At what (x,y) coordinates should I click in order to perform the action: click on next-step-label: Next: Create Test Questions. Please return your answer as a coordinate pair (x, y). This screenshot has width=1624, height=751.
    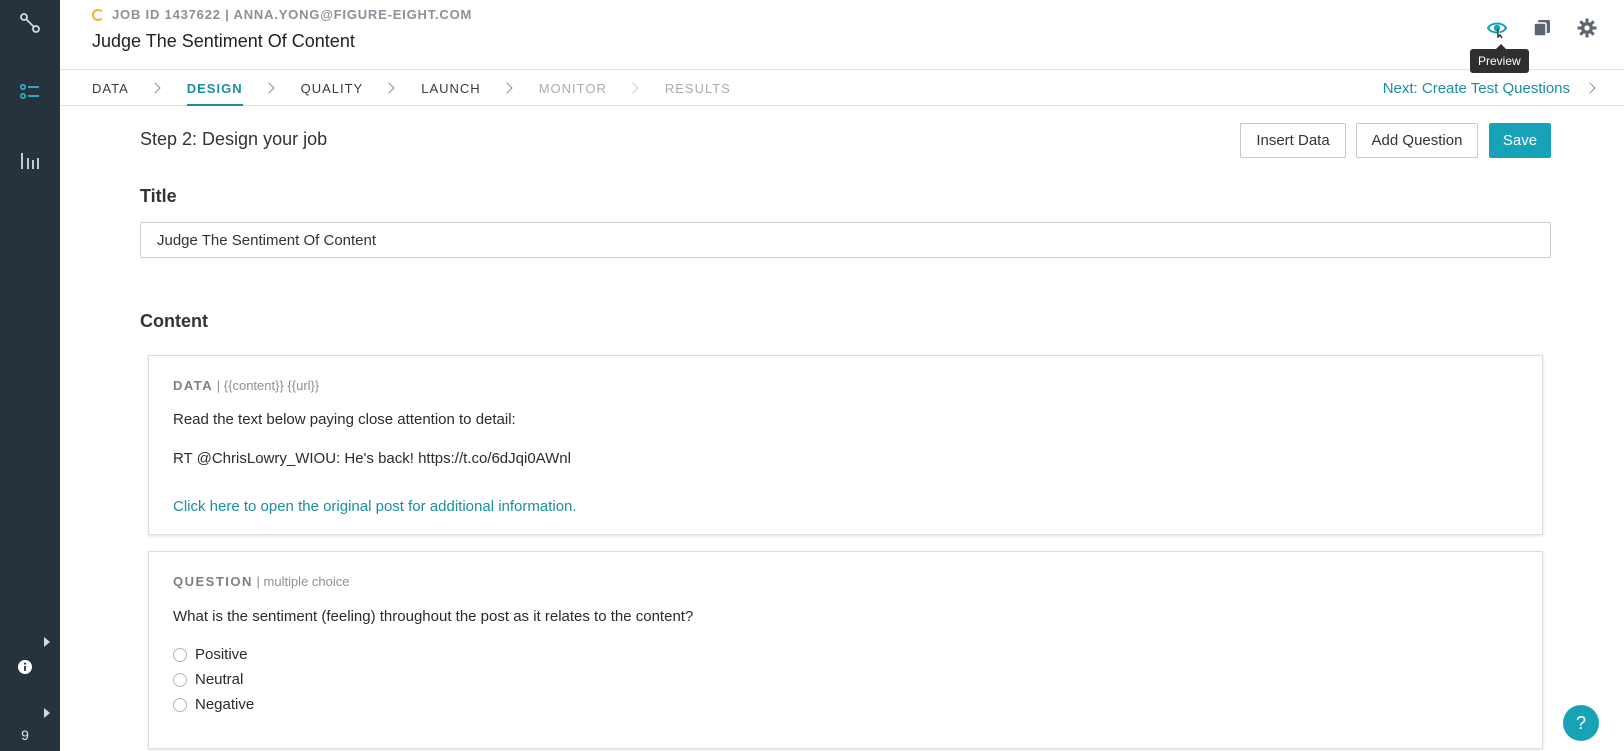
    Looking at the image, I should click on (1476, 88).